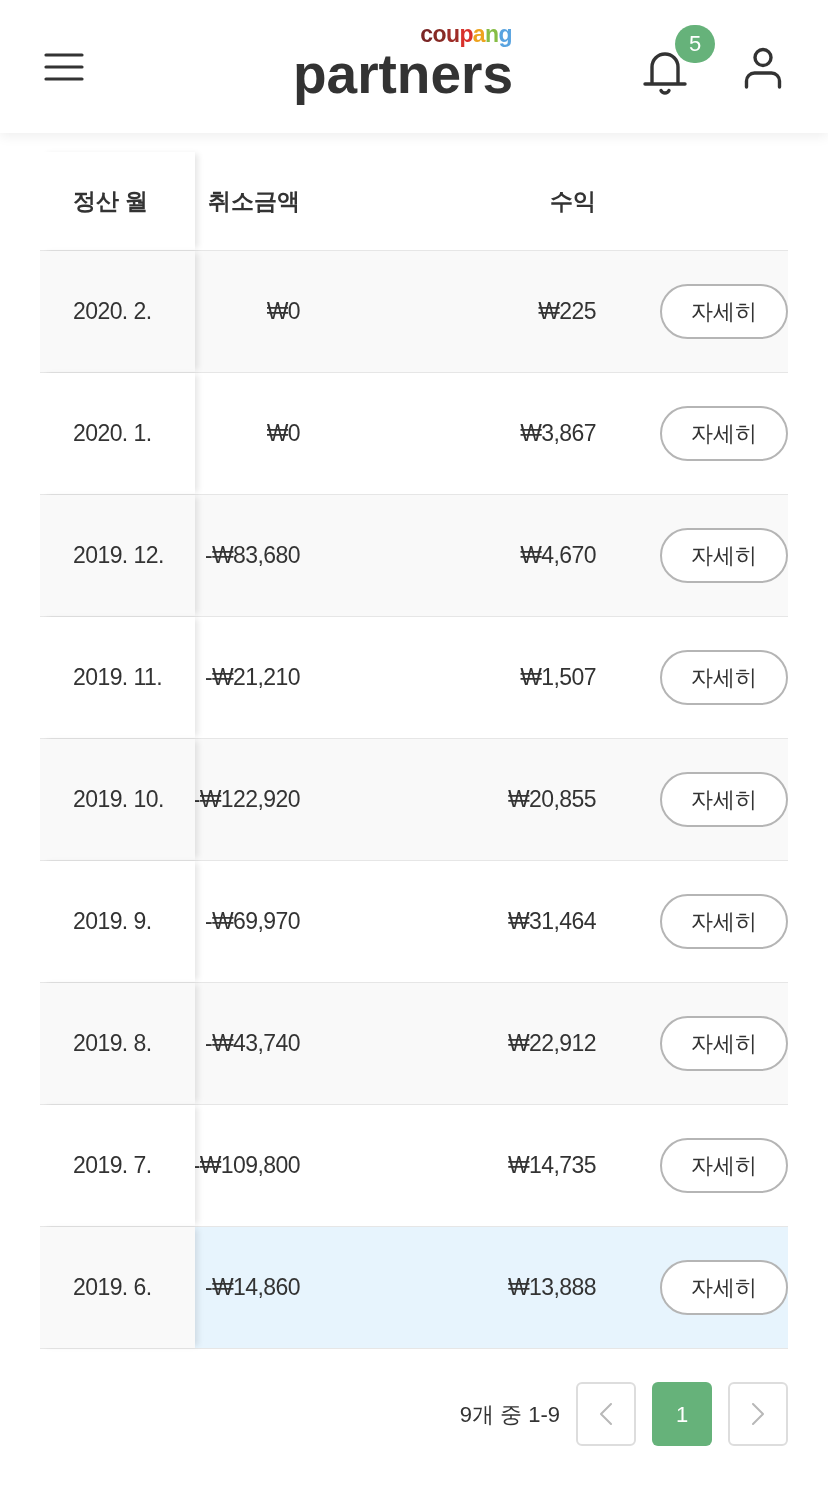 This screenshot has width=828, height=1498. I want to click on user-icon, so click(763, 67).